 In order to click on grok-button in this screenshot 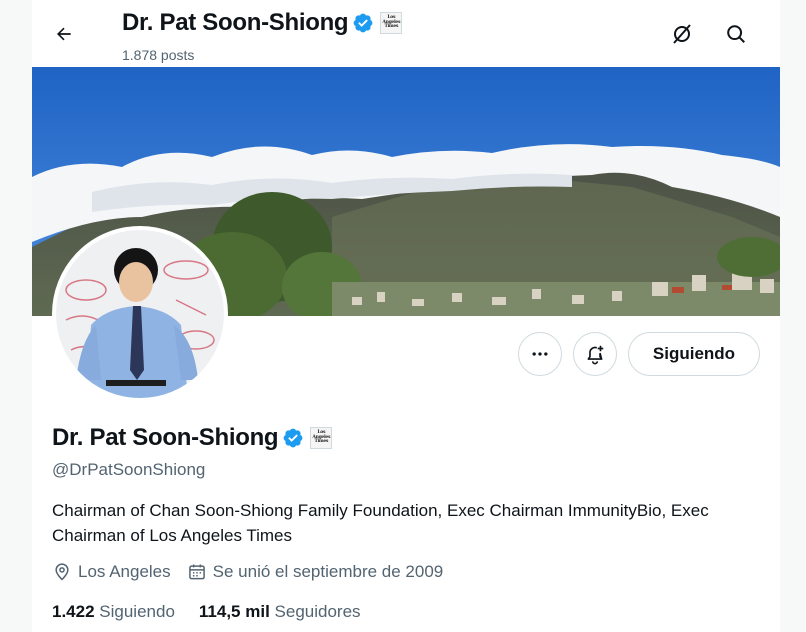, I will do `click(682, 34)`.